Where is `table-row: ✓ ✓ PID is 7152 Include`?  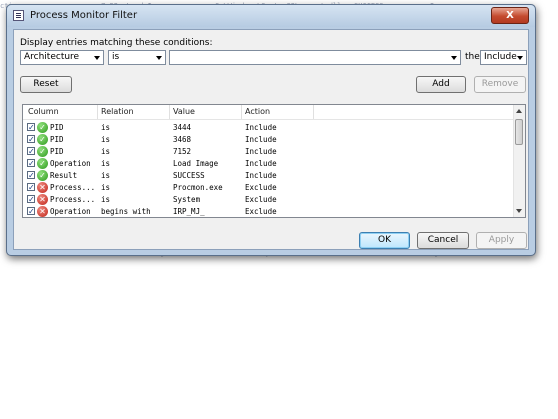 table-row: ✓ ✓ PID is 7152 Include is located at coordinates (269, 152).